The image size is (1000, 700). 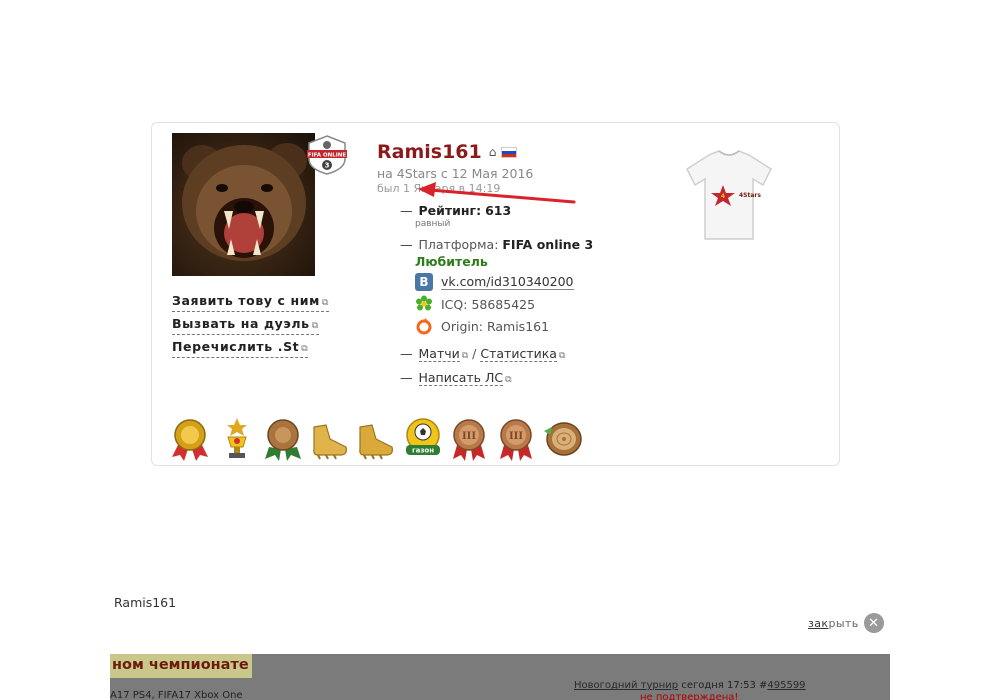 What do you see at coordinates (424, 304) in the screenshot?
I see `icq-flower-icon` at bounding box center [424, 304].